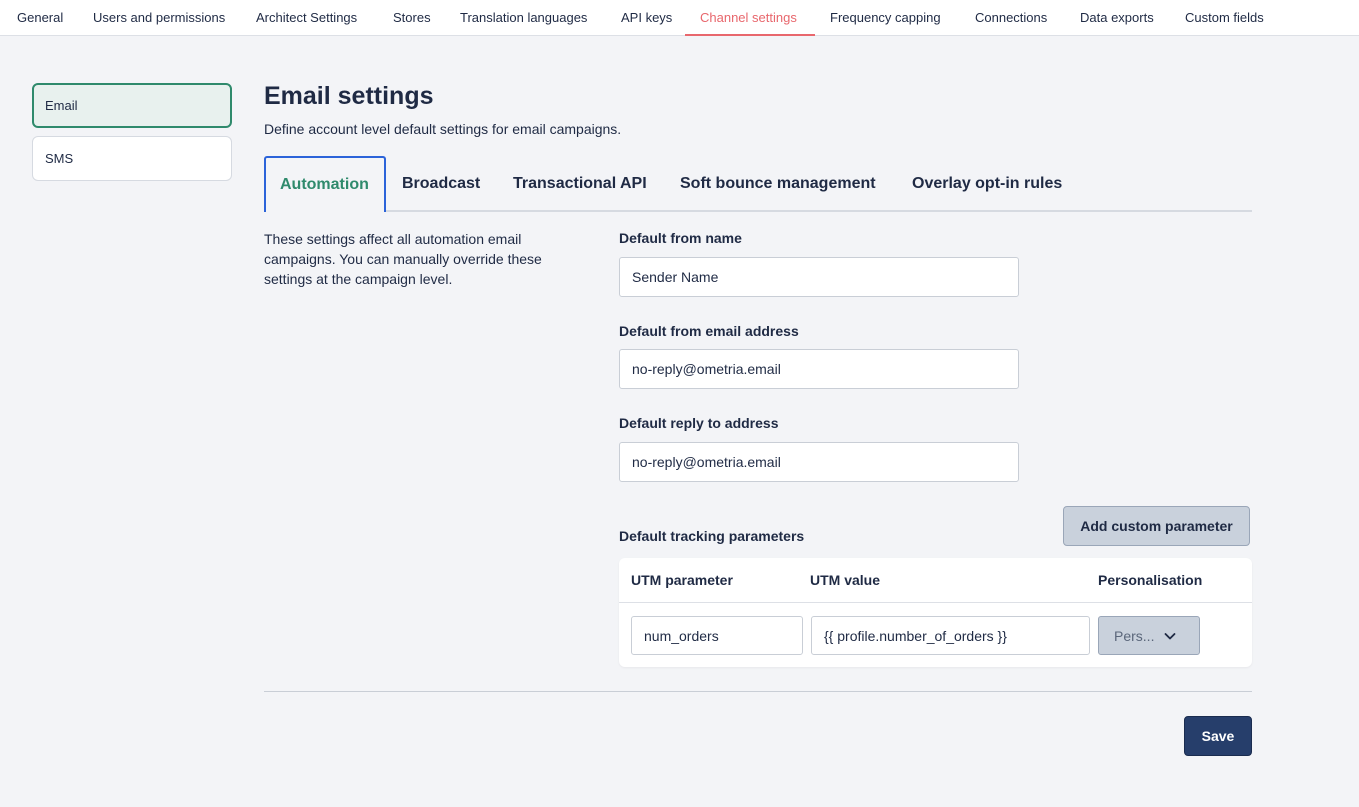  What do you see at coordinates (1224, 18) in the screenshot?
I see `nav-item-custom-fields: Custom fields` at bounding box center [1224, 18].